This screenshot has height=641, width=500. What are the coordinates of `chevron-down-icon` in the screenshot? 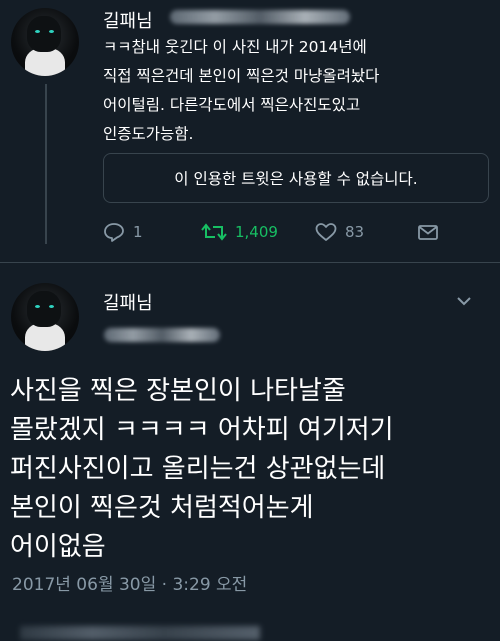 It's located at (464, 301).